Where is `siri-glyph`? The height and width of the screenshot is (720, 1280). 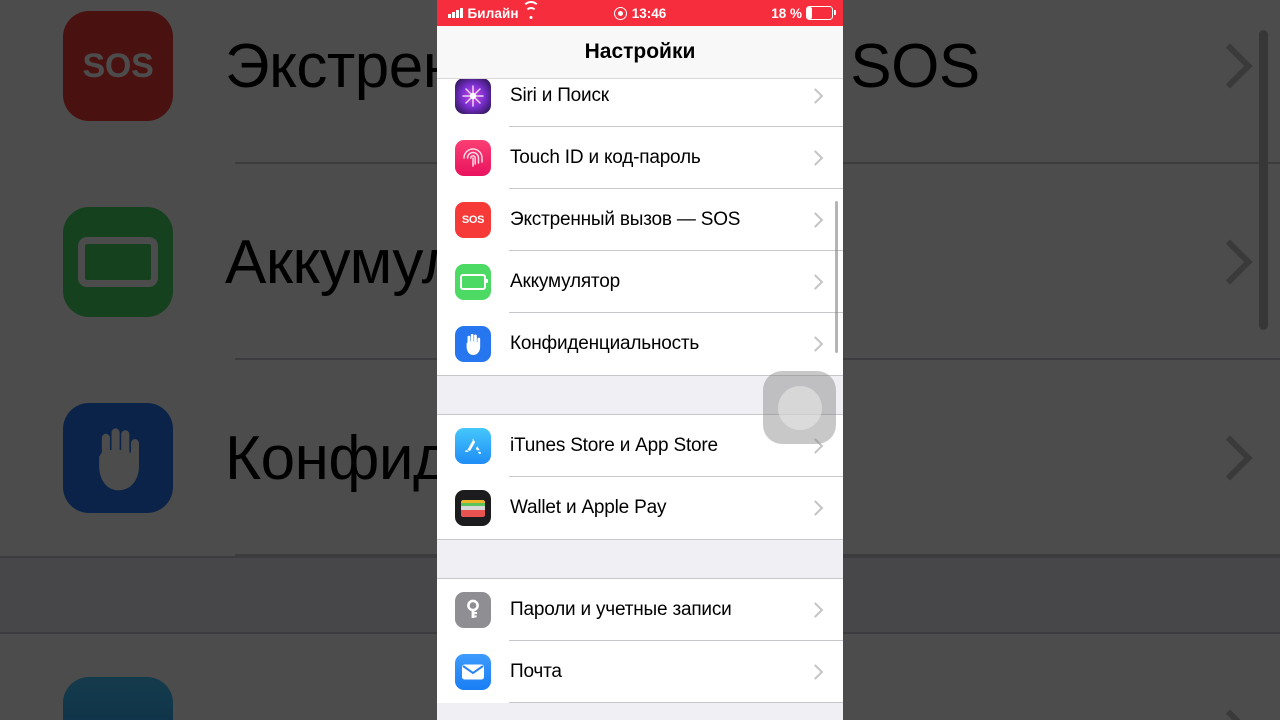
siri-glyph is located at coordinates (473, 96).